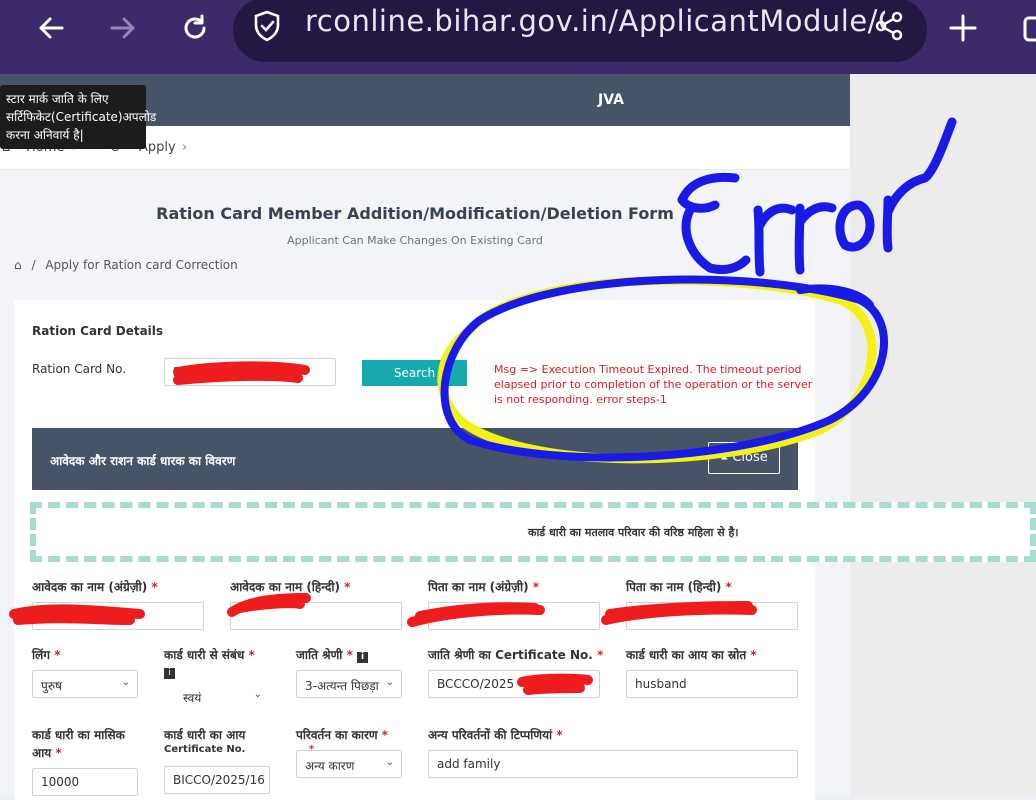  What do you see at coordinates (342, 735) in the screenshot?
I see `change-reason-label: परिवर्तन का कारण *` at bounding box center [342, 735].